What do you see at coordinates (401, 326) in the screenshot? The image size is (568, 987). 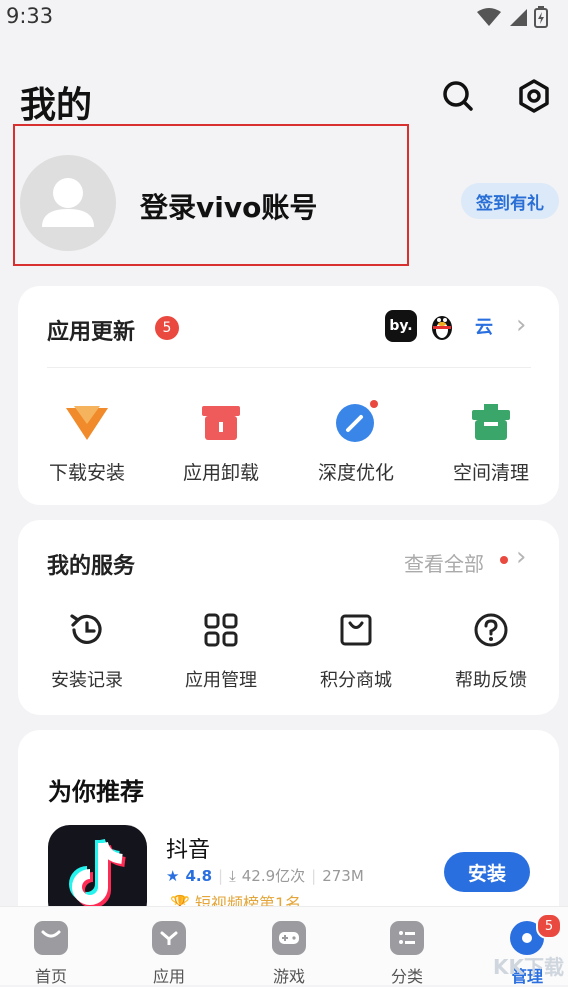 I see `update-thumb-by: by.` at bounding box center [401, 326].